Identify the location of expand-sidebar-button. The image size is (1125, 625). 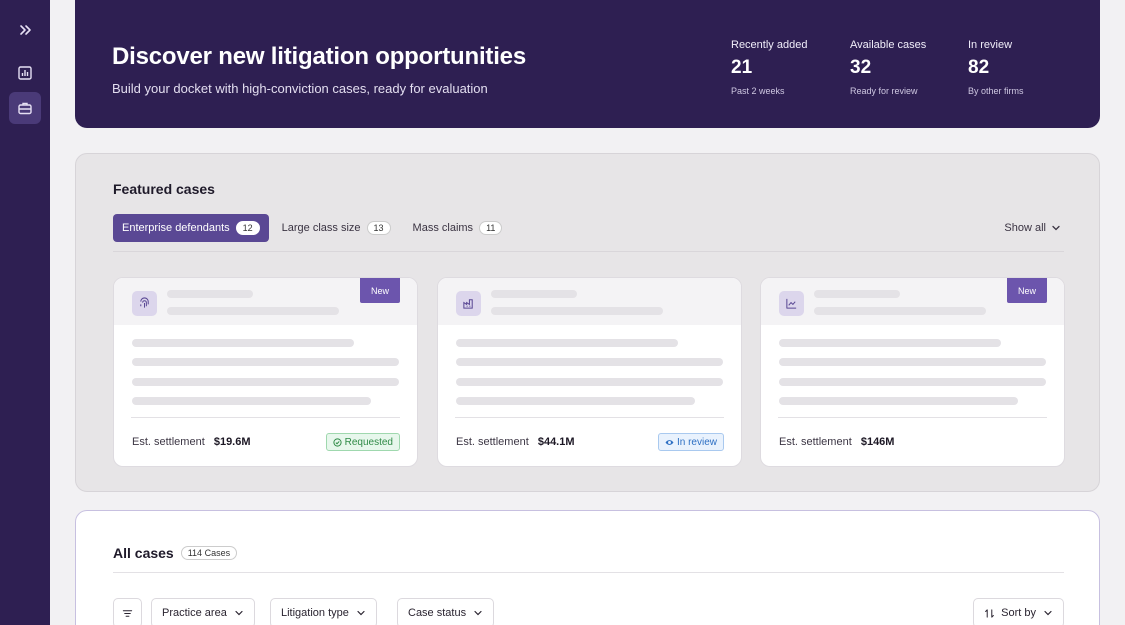
(25, 30).